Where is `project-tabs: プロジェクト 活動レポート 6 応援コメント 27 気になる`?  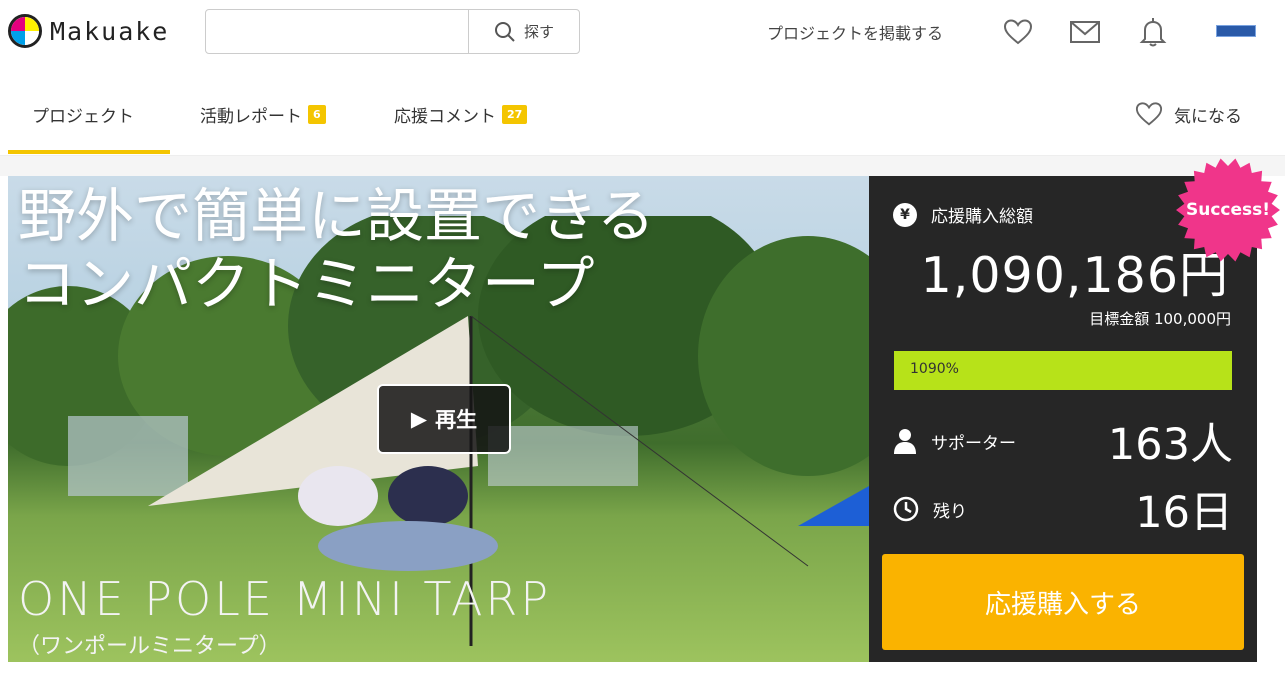 project-tabs: プロジェクト 活動レポート 6 応援コメント 27 気になる is located at coordinates (642, 111).